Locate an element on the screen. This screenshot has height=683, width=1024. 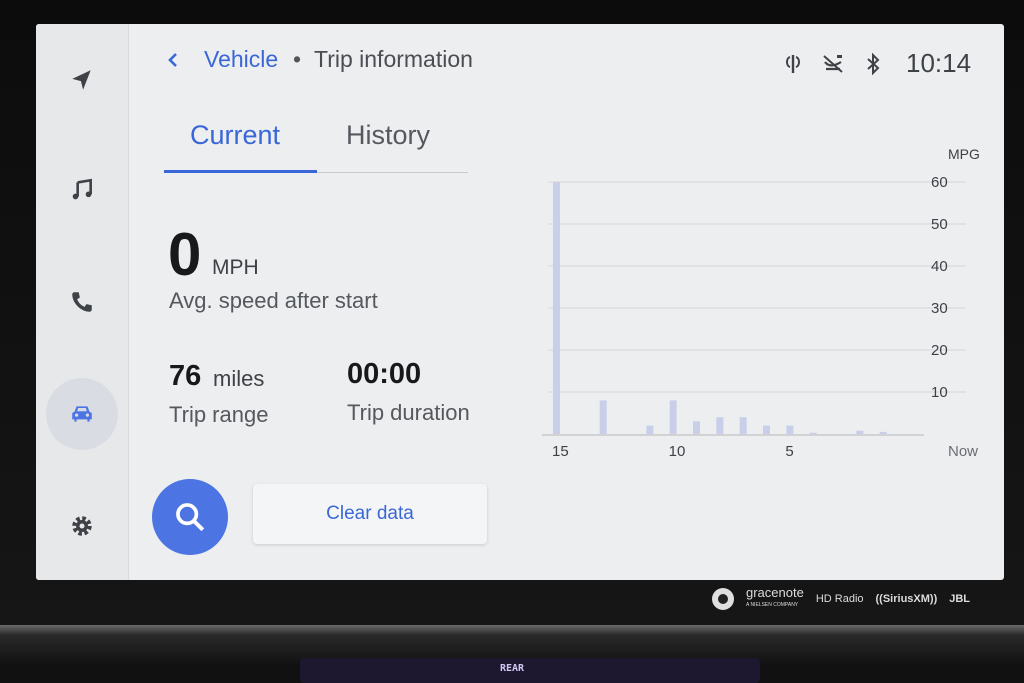
chart-y-tick-label: 20 is located at coordinates (939, 350).